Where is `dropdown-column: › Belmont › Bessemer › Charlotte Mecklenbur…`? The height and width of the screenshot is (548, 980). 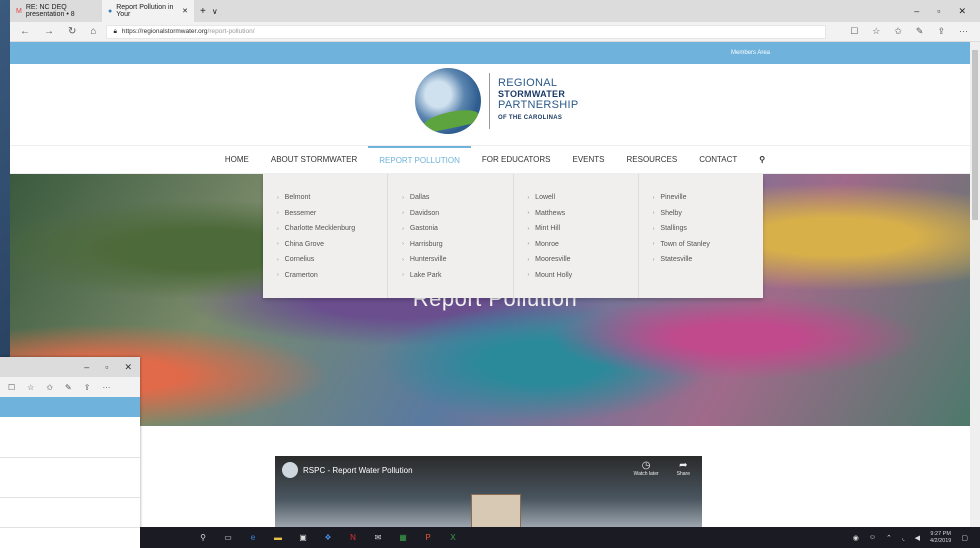 dropdown-column: › Belmont › Bessemer › Charlotte Mecklenbur… is located at coordinates (326, 236).